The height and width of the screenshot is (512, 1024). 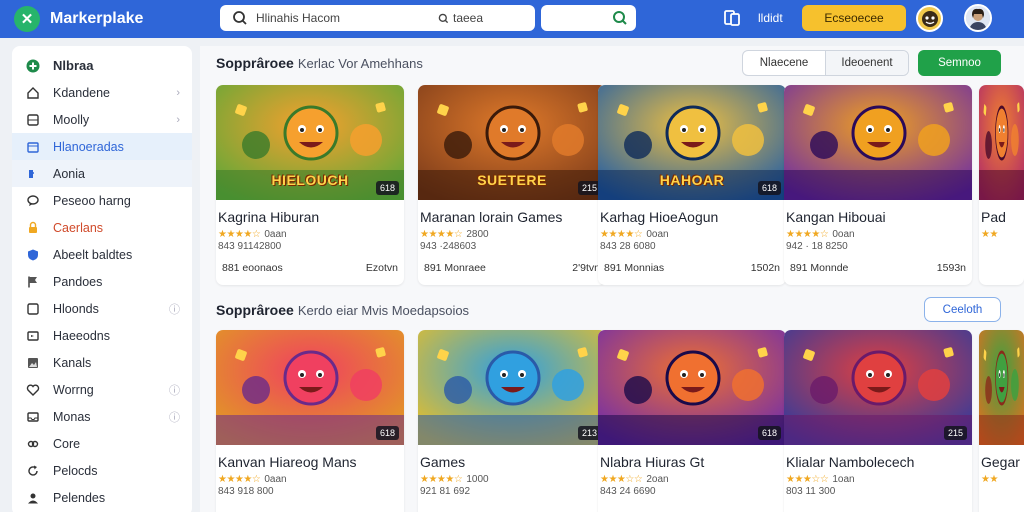 I want to click on search-submit-icon, so click(x=620, y=18).